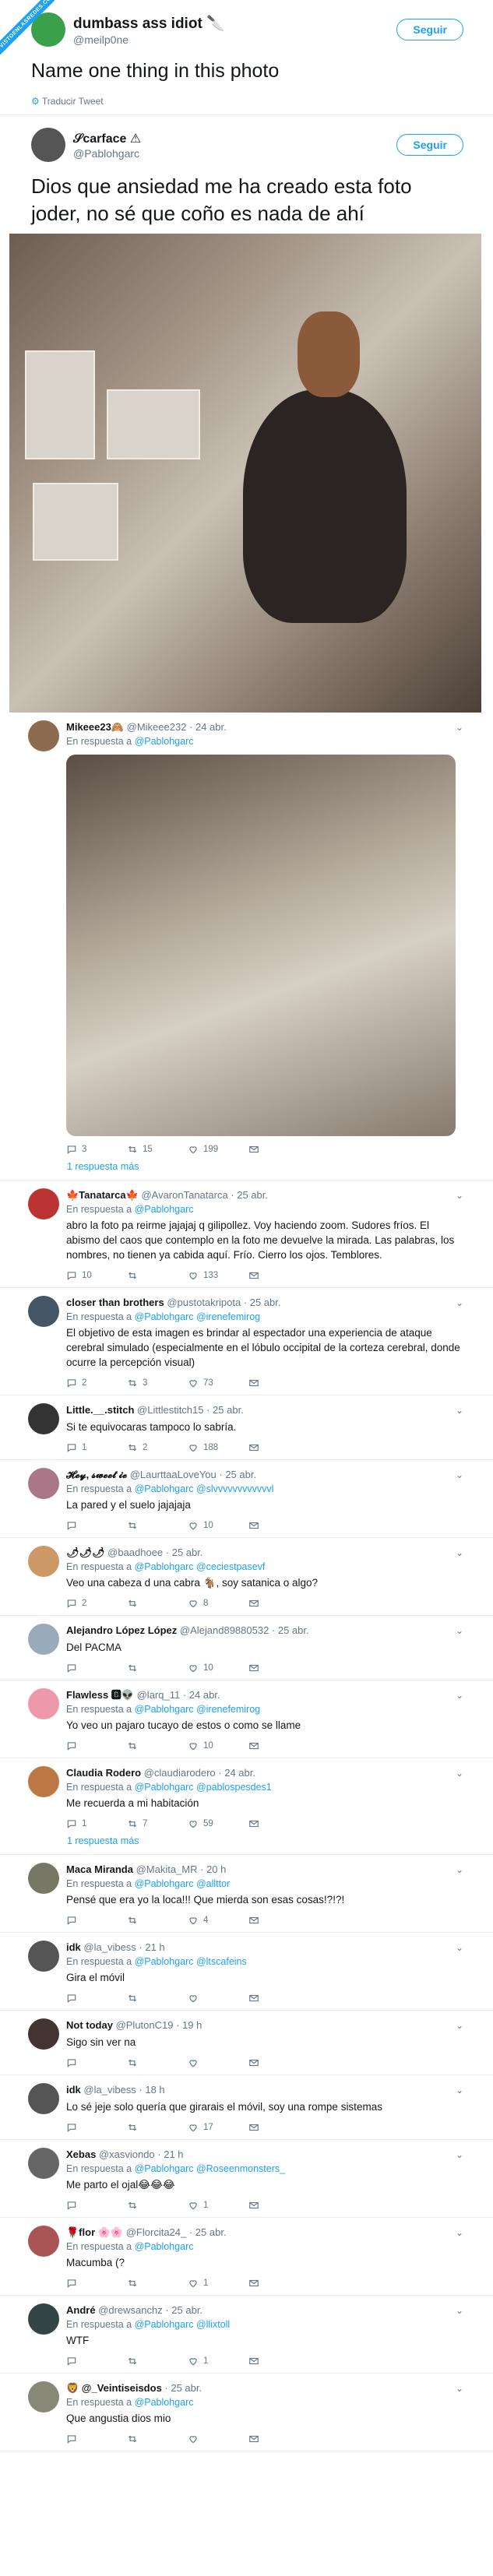 Image resolution: width=493 pixels, height=2576 pixels. Describe the element at coordinates (183, 1883) in the screenshot. I see `mention-link: @Pablohgarc @allttor` at that location.